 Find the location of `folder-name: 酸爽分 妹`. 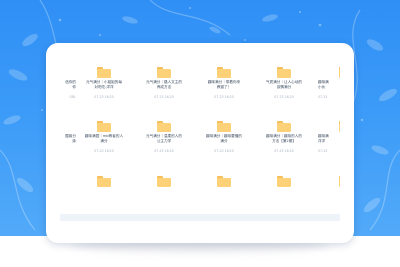

folder-name: 酸爽分 妹 is located at coordinates (70, 138).